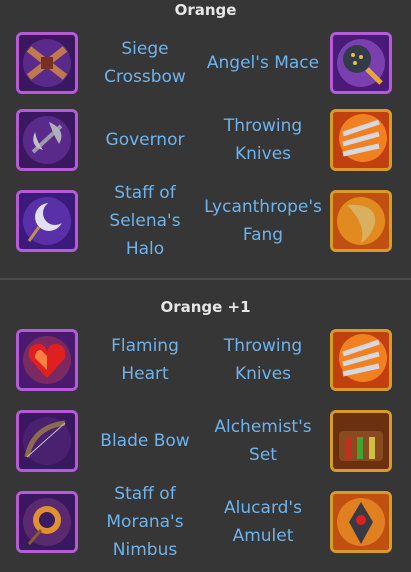 Image resolution: width=411 pixels, height=572 pixels. I want to click on item-name: Alchemist's Set, so click(263, 441).